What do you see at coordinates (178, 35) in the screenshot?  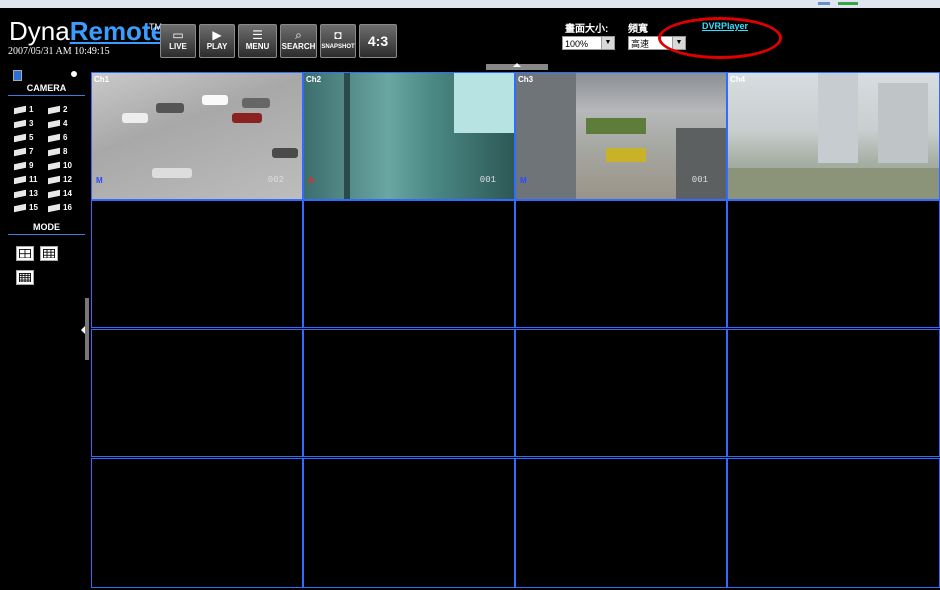 I see `tv-icon: ▭` at bounding box center [178, 35].